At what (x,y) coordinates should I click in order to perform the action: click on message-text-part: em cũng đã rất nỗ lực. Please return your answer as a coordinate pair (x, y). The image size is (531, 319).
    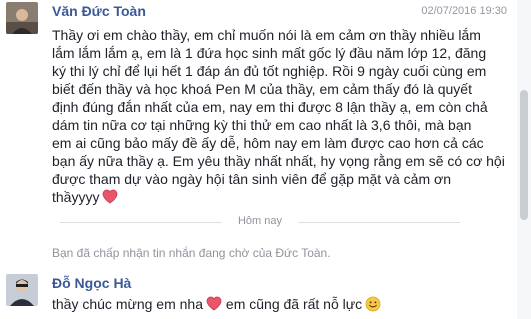
    Looking at the image, I should click on (294, 304).